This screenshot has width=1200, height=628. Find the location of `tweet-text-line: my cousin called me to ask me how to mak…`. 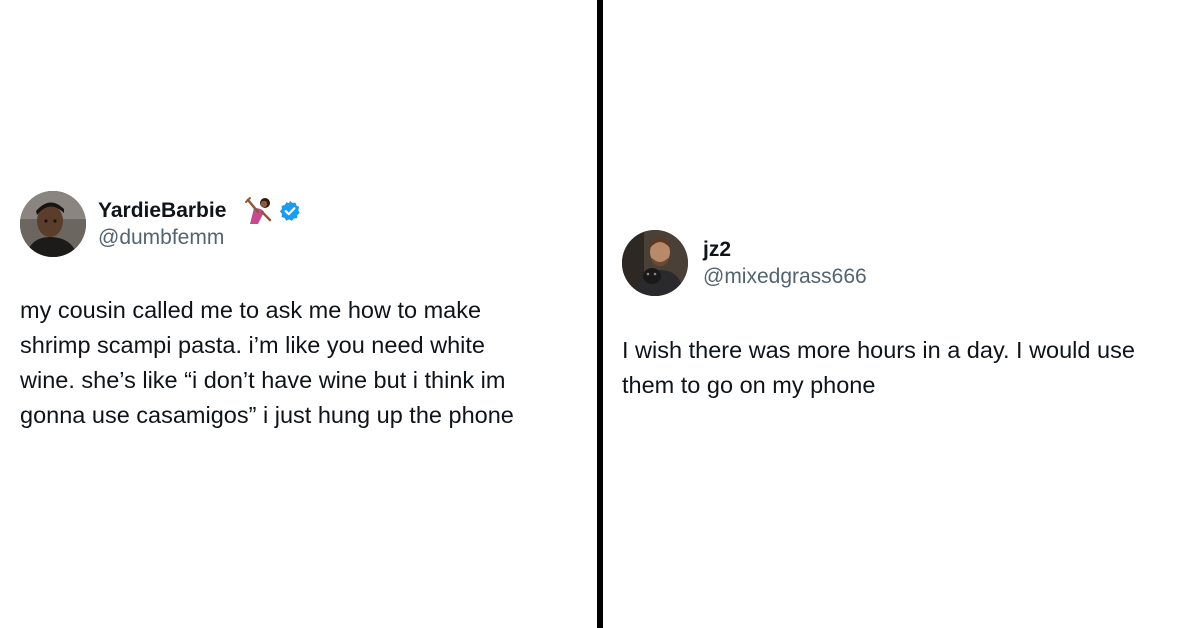

tweet-text-line: my cousin called me to ask me how to mak… is located at coordinates (251, 310).